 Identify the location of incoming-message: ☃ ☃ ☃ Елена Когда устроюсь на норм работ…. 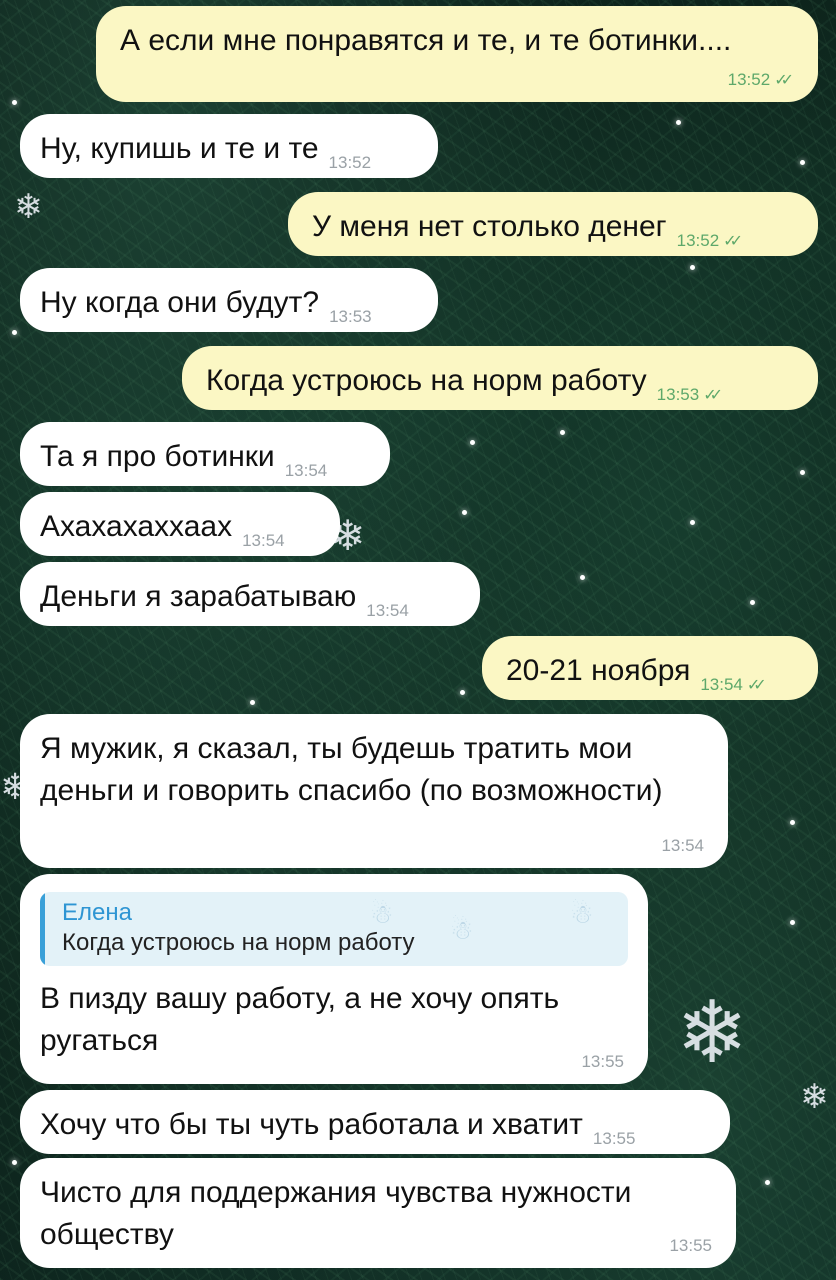
(334, 979).